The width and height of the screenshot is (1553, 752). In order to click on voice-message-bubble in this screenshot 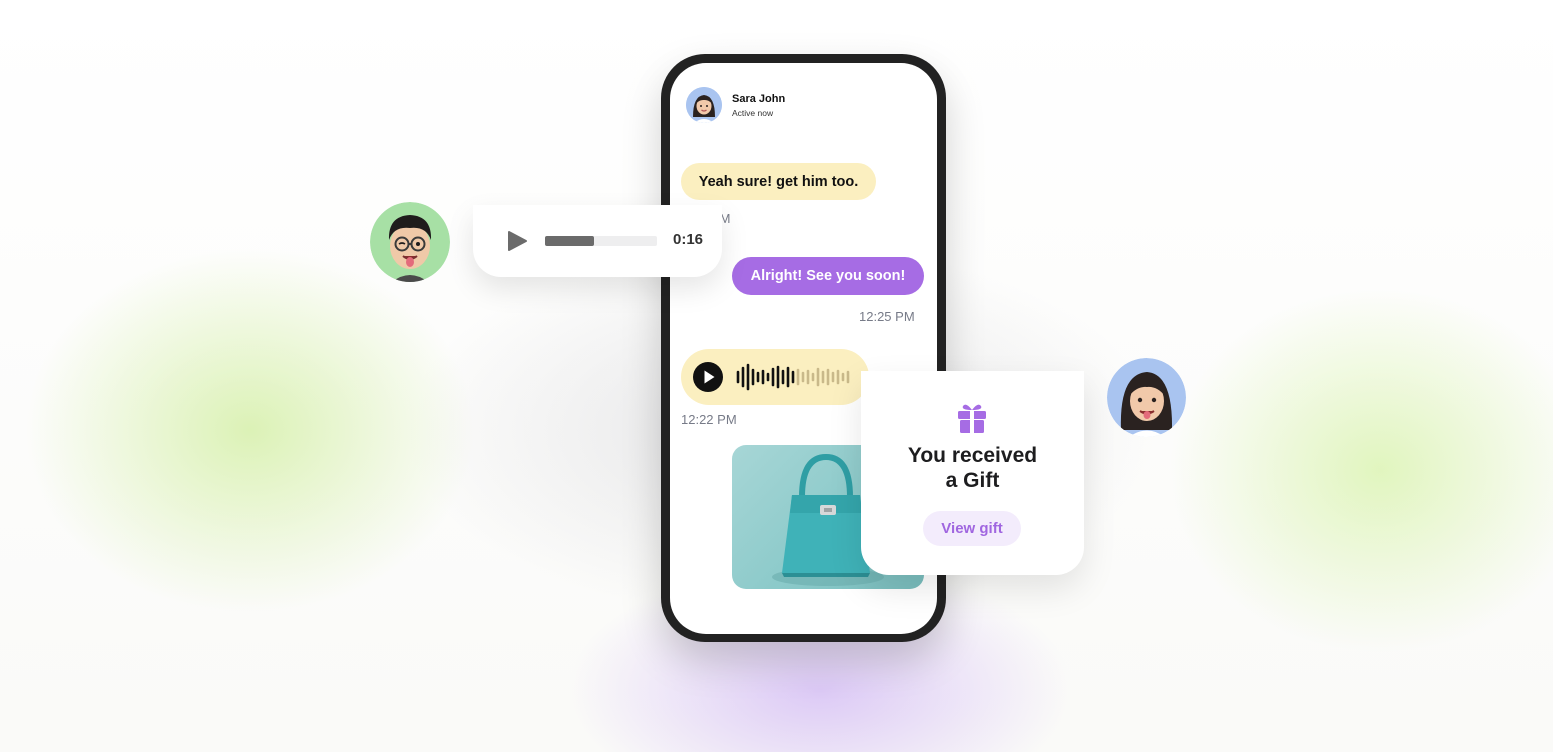, I will do `click(775, 377)`.